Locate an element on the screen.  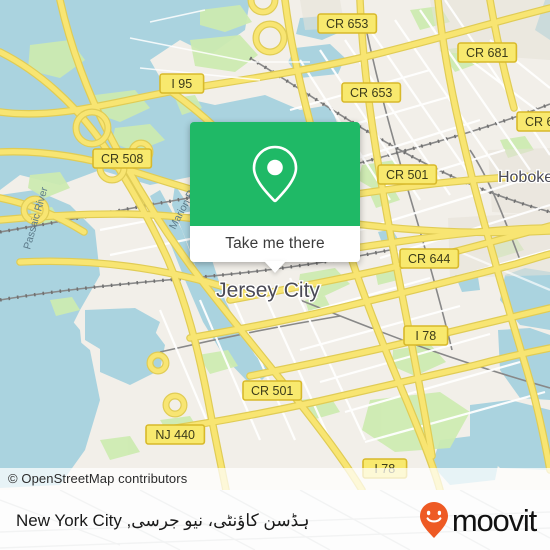
take-me-there-callout: Take me there is located at coordinates (275, 197).